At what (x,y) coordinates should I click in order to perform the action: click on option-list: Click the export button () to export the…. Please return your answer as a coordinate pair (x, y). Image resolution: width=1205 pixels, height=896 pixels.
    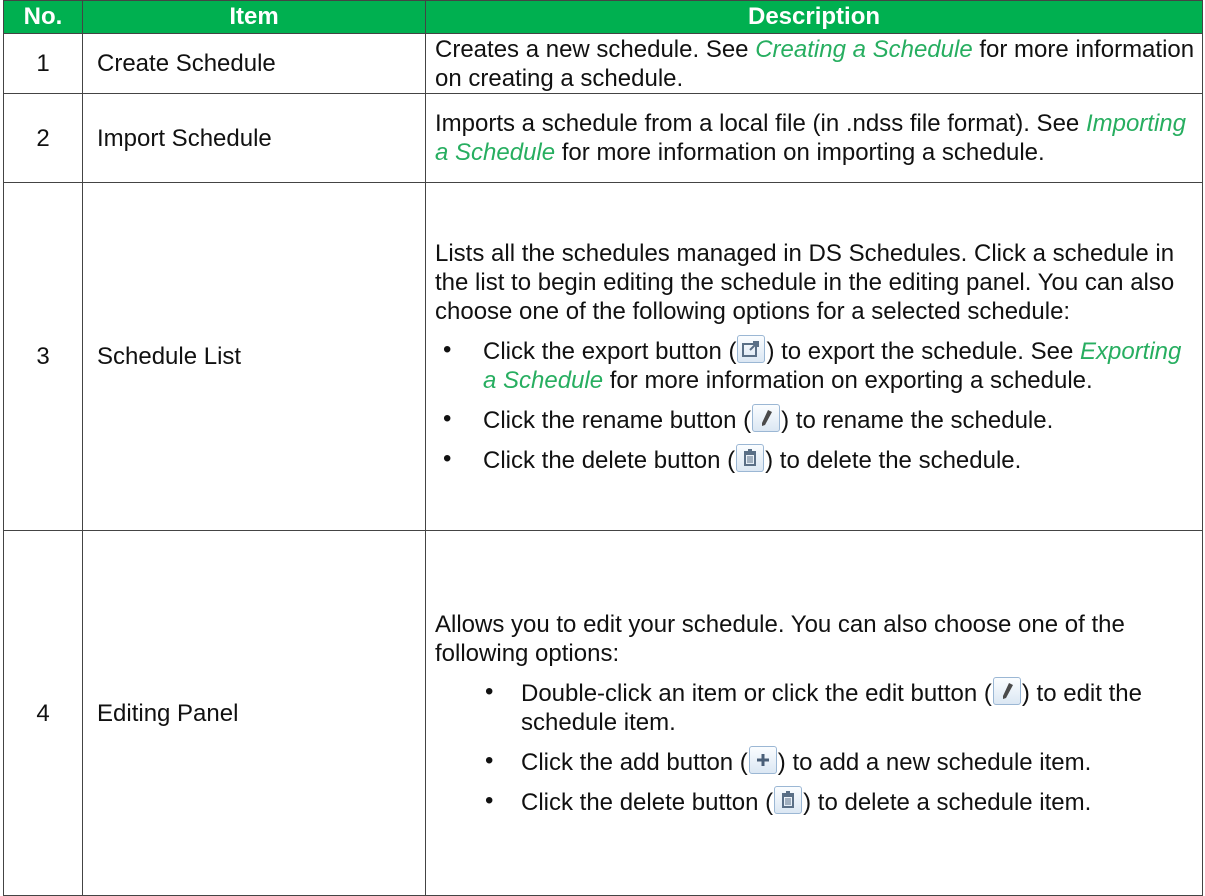
    Looking at the image, I should click on (815, 404).